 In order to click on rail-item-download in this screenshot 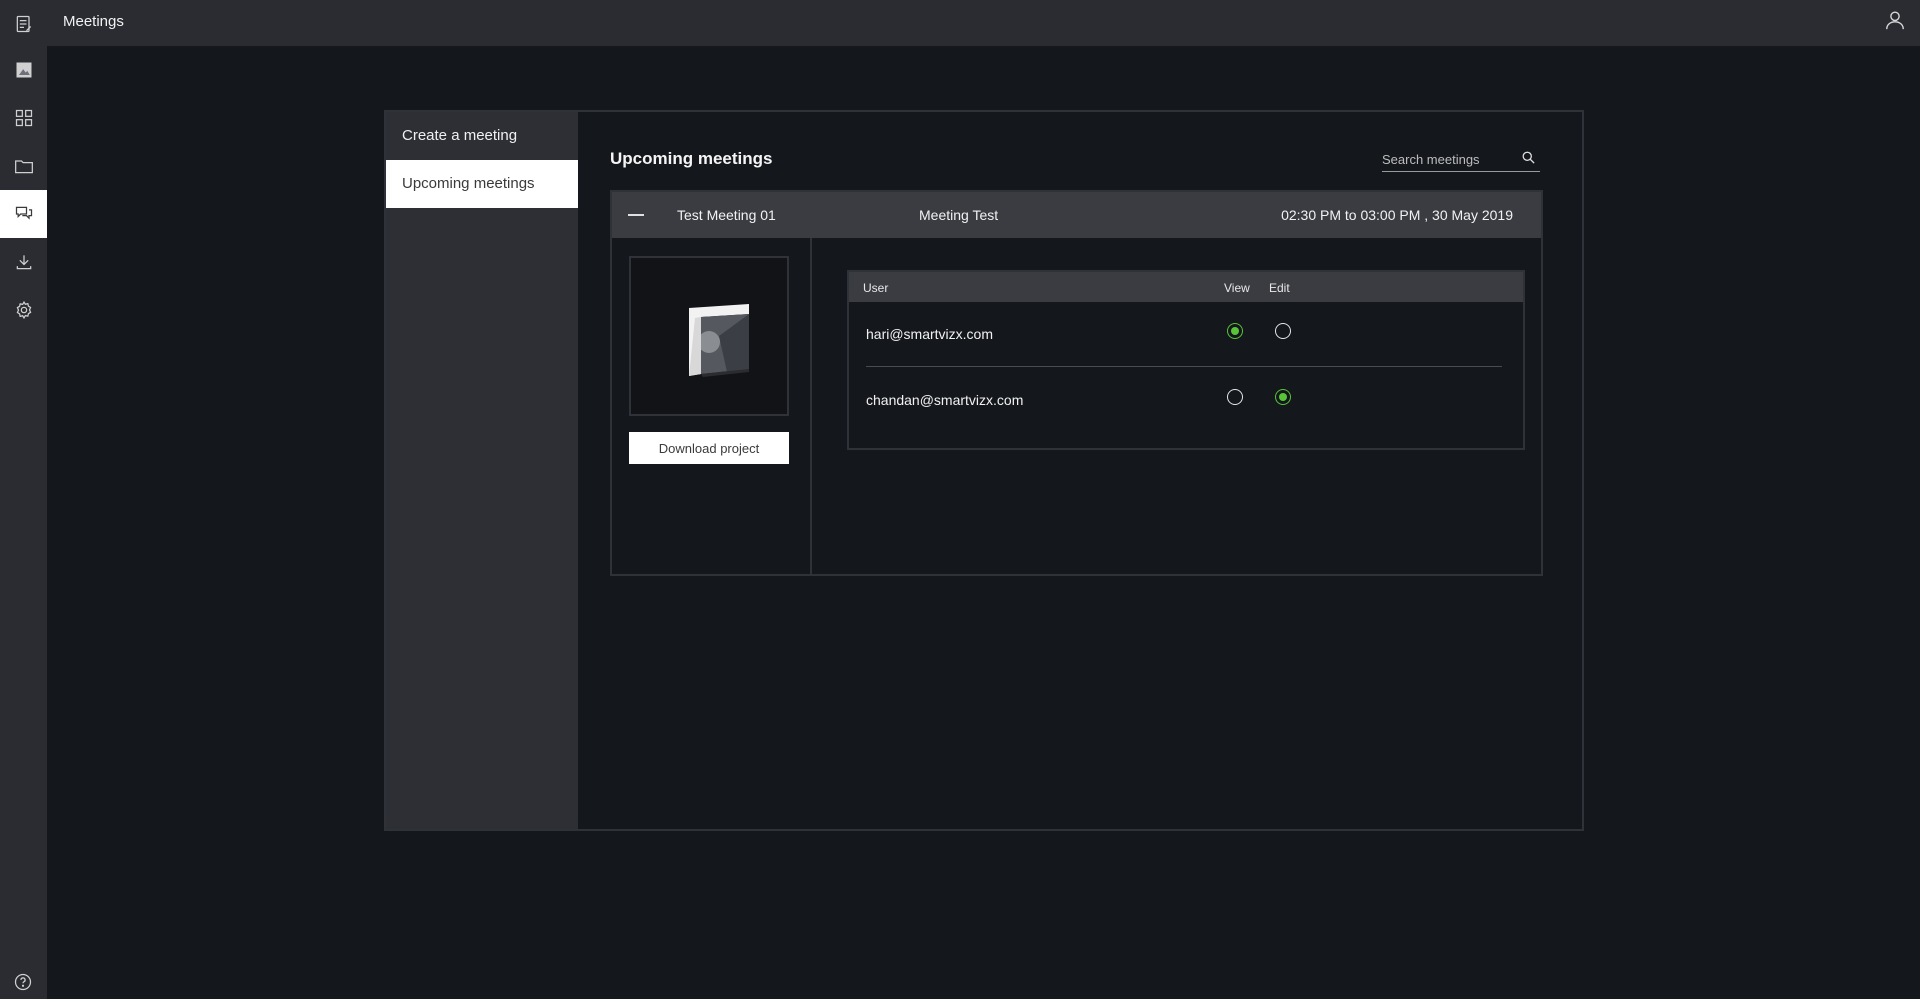, I will do `click(23, 262)`.